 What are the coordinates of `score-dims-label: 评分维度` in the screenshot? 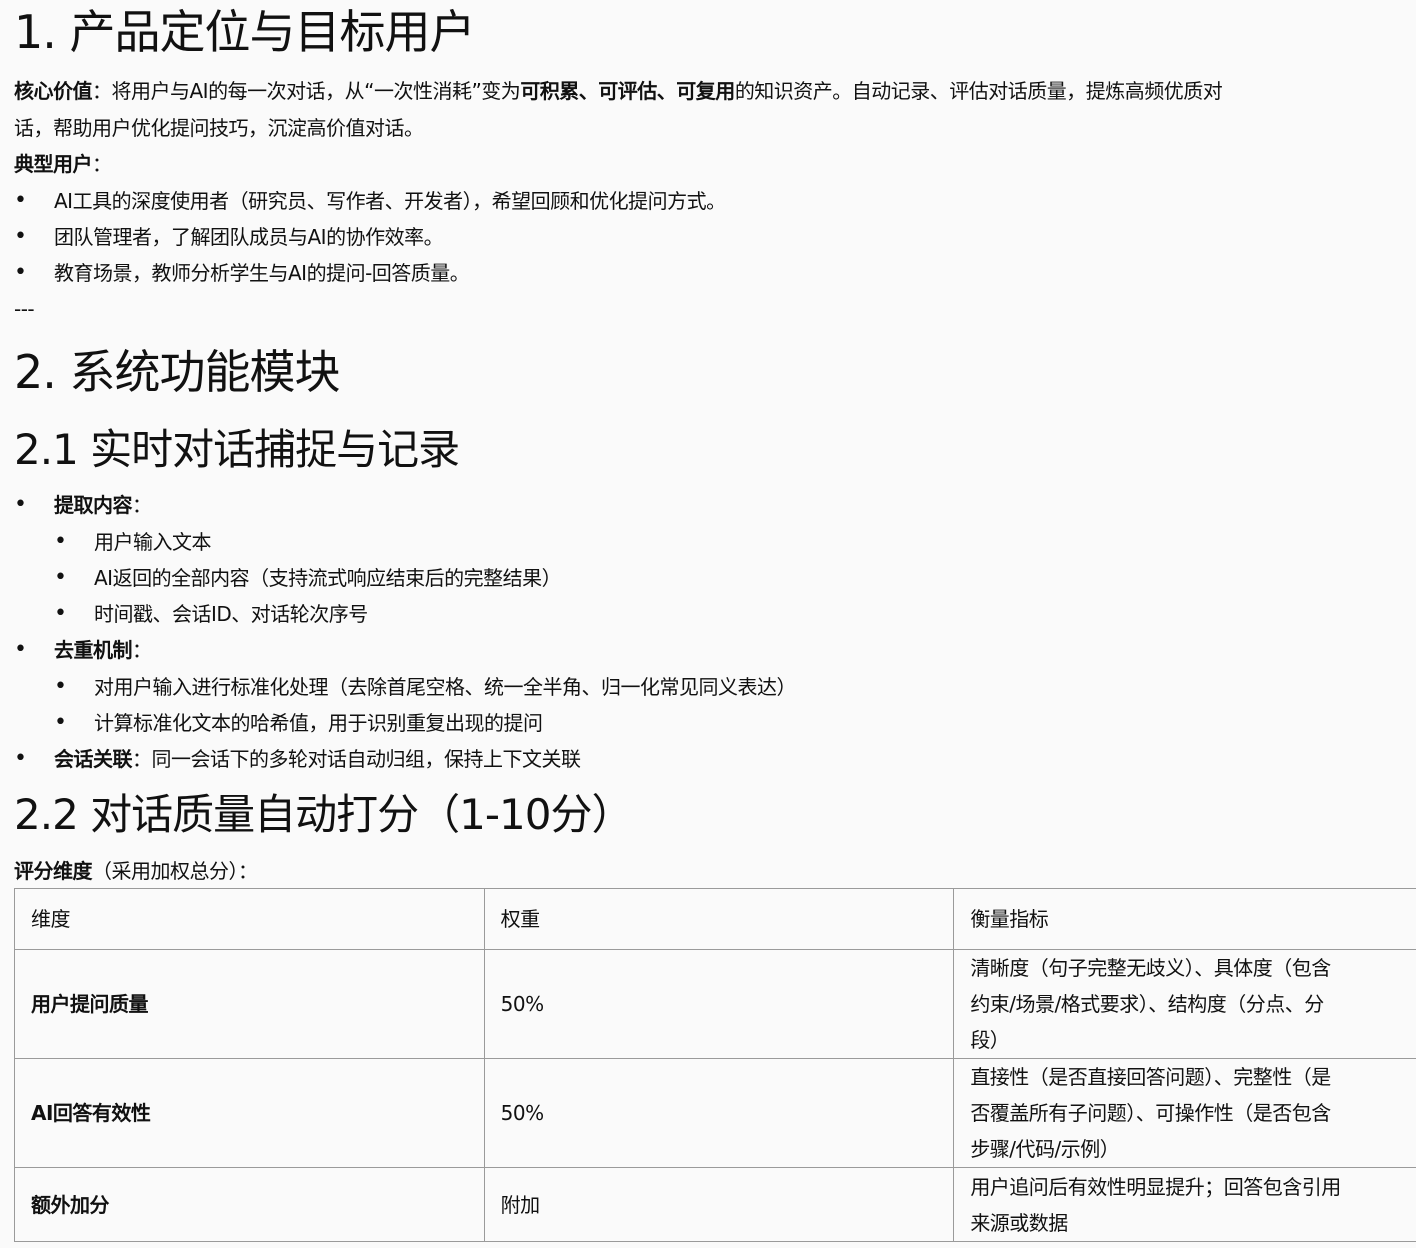 It's located at (53, 871).